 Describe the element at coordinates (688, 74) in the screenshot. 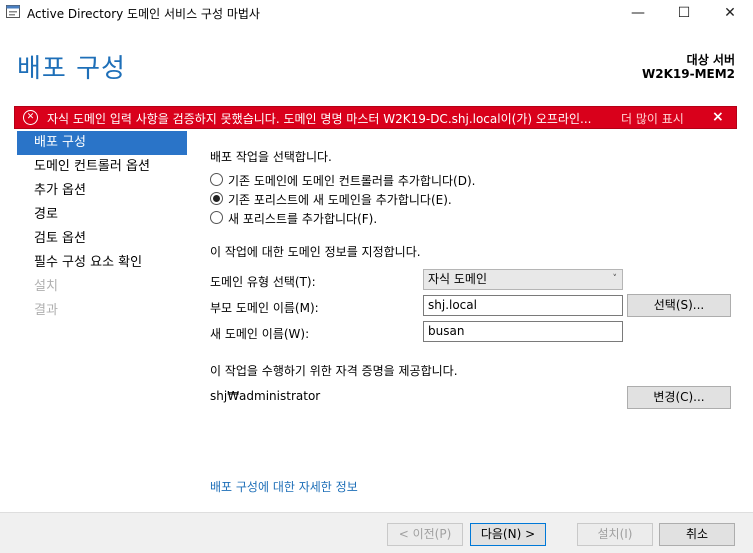

I see `target-server-name: W2K19-MEM2` at that location.